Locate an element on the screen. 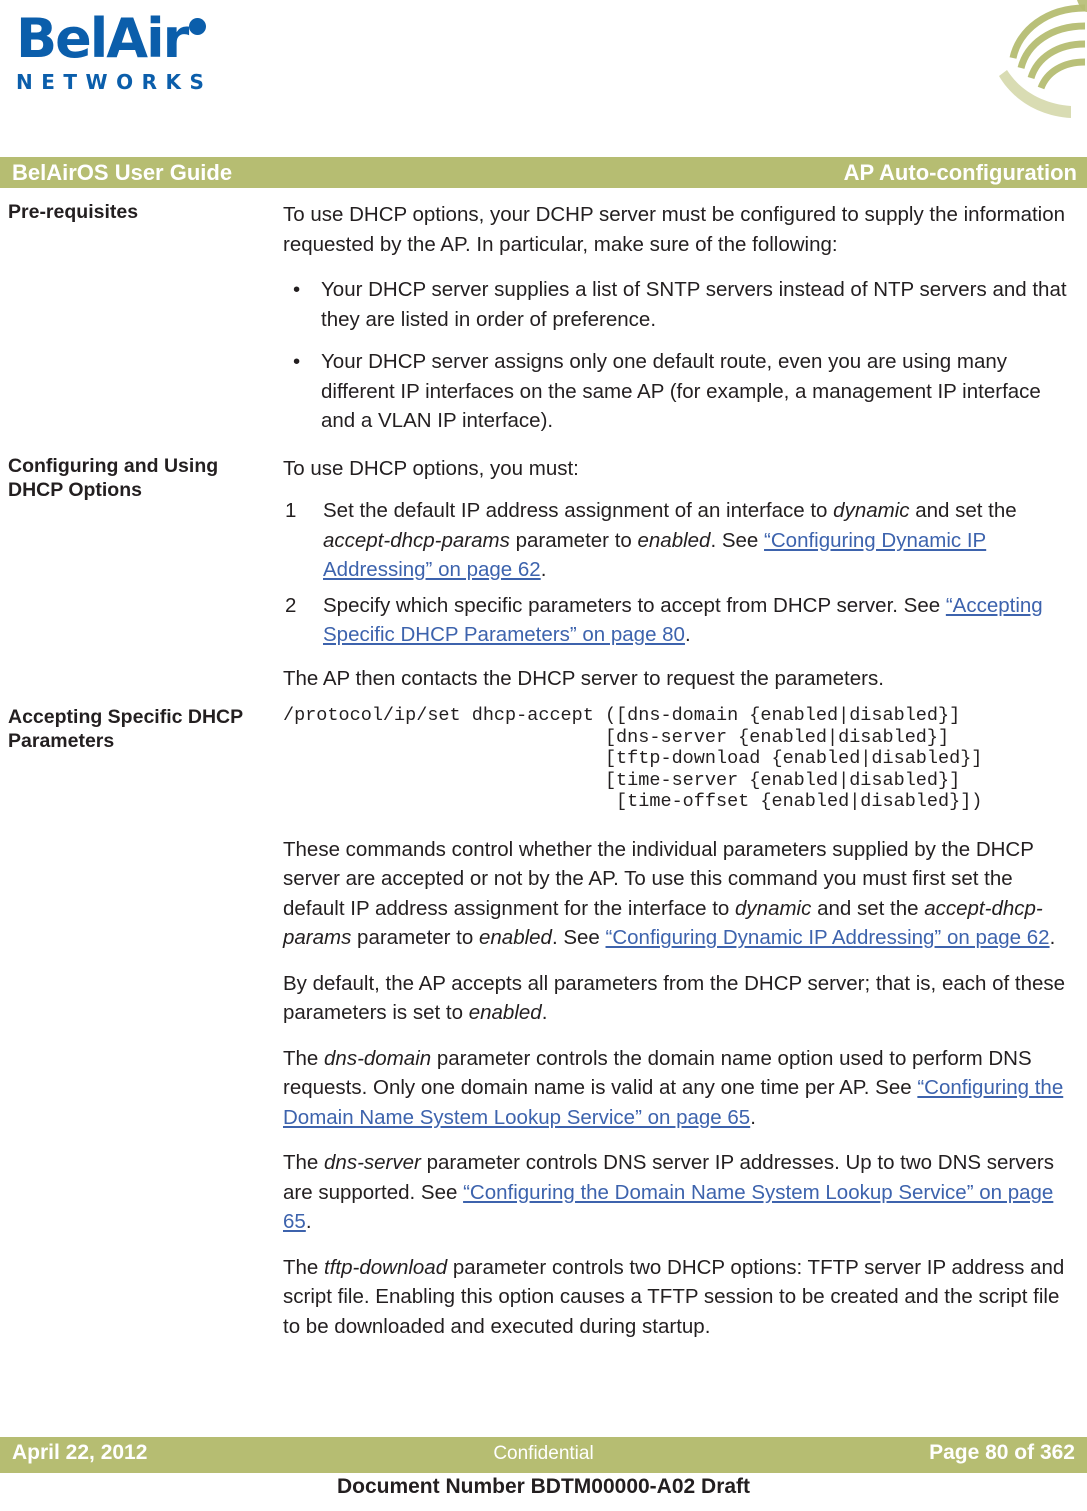 The width and height of the screenshot is (1087, 1511). text-emphasis: dns-domain is located at coordinates (378, 1058).